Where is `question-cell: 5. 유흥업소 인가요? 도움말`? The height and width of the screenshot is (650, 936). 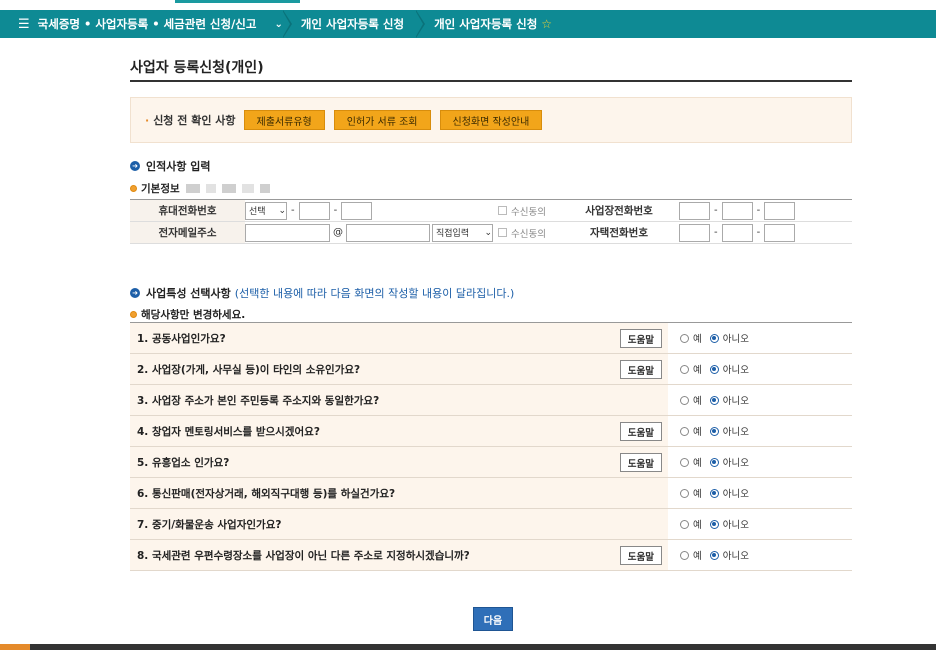
question-cell: 5. 유흥업소 인가요? 도움말 is located at coordinates (399, 462).